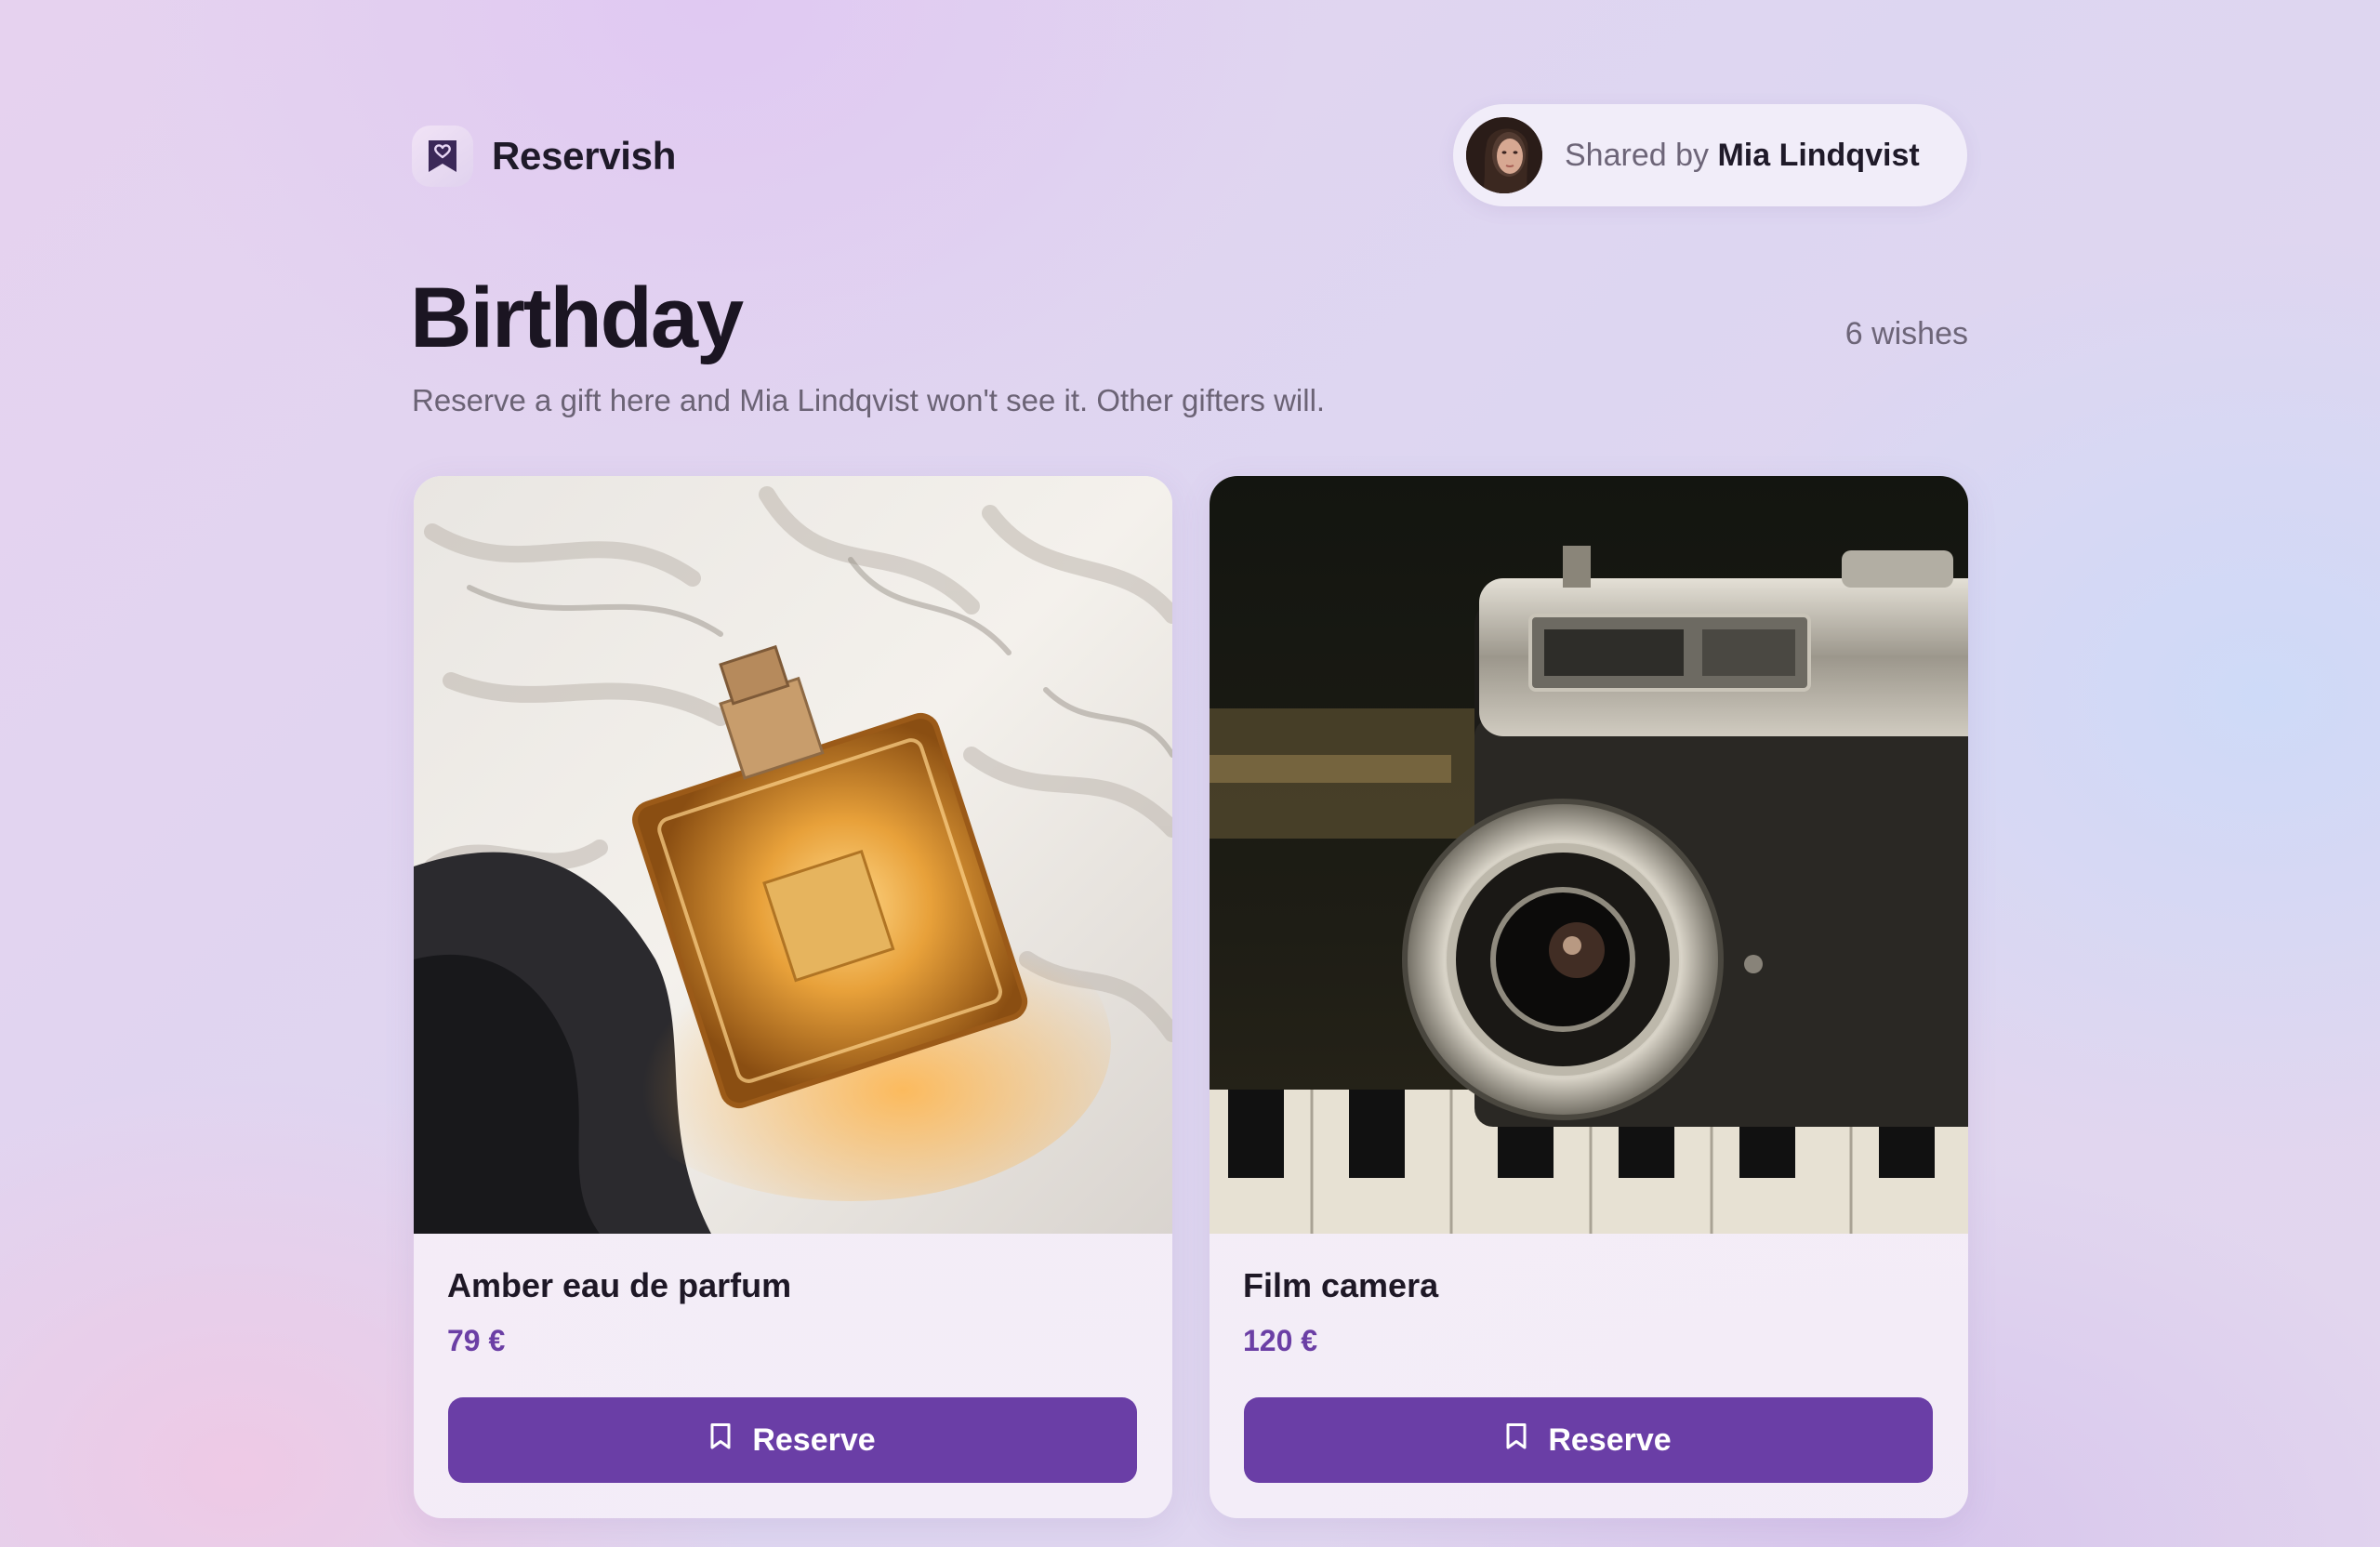 Image resolution: width=2380 pixels, height=1547 pixels. Describe the element at coordinates (619, 1285) in the screenshot. I see `wish-title: Amber eau de parfum` at that location.